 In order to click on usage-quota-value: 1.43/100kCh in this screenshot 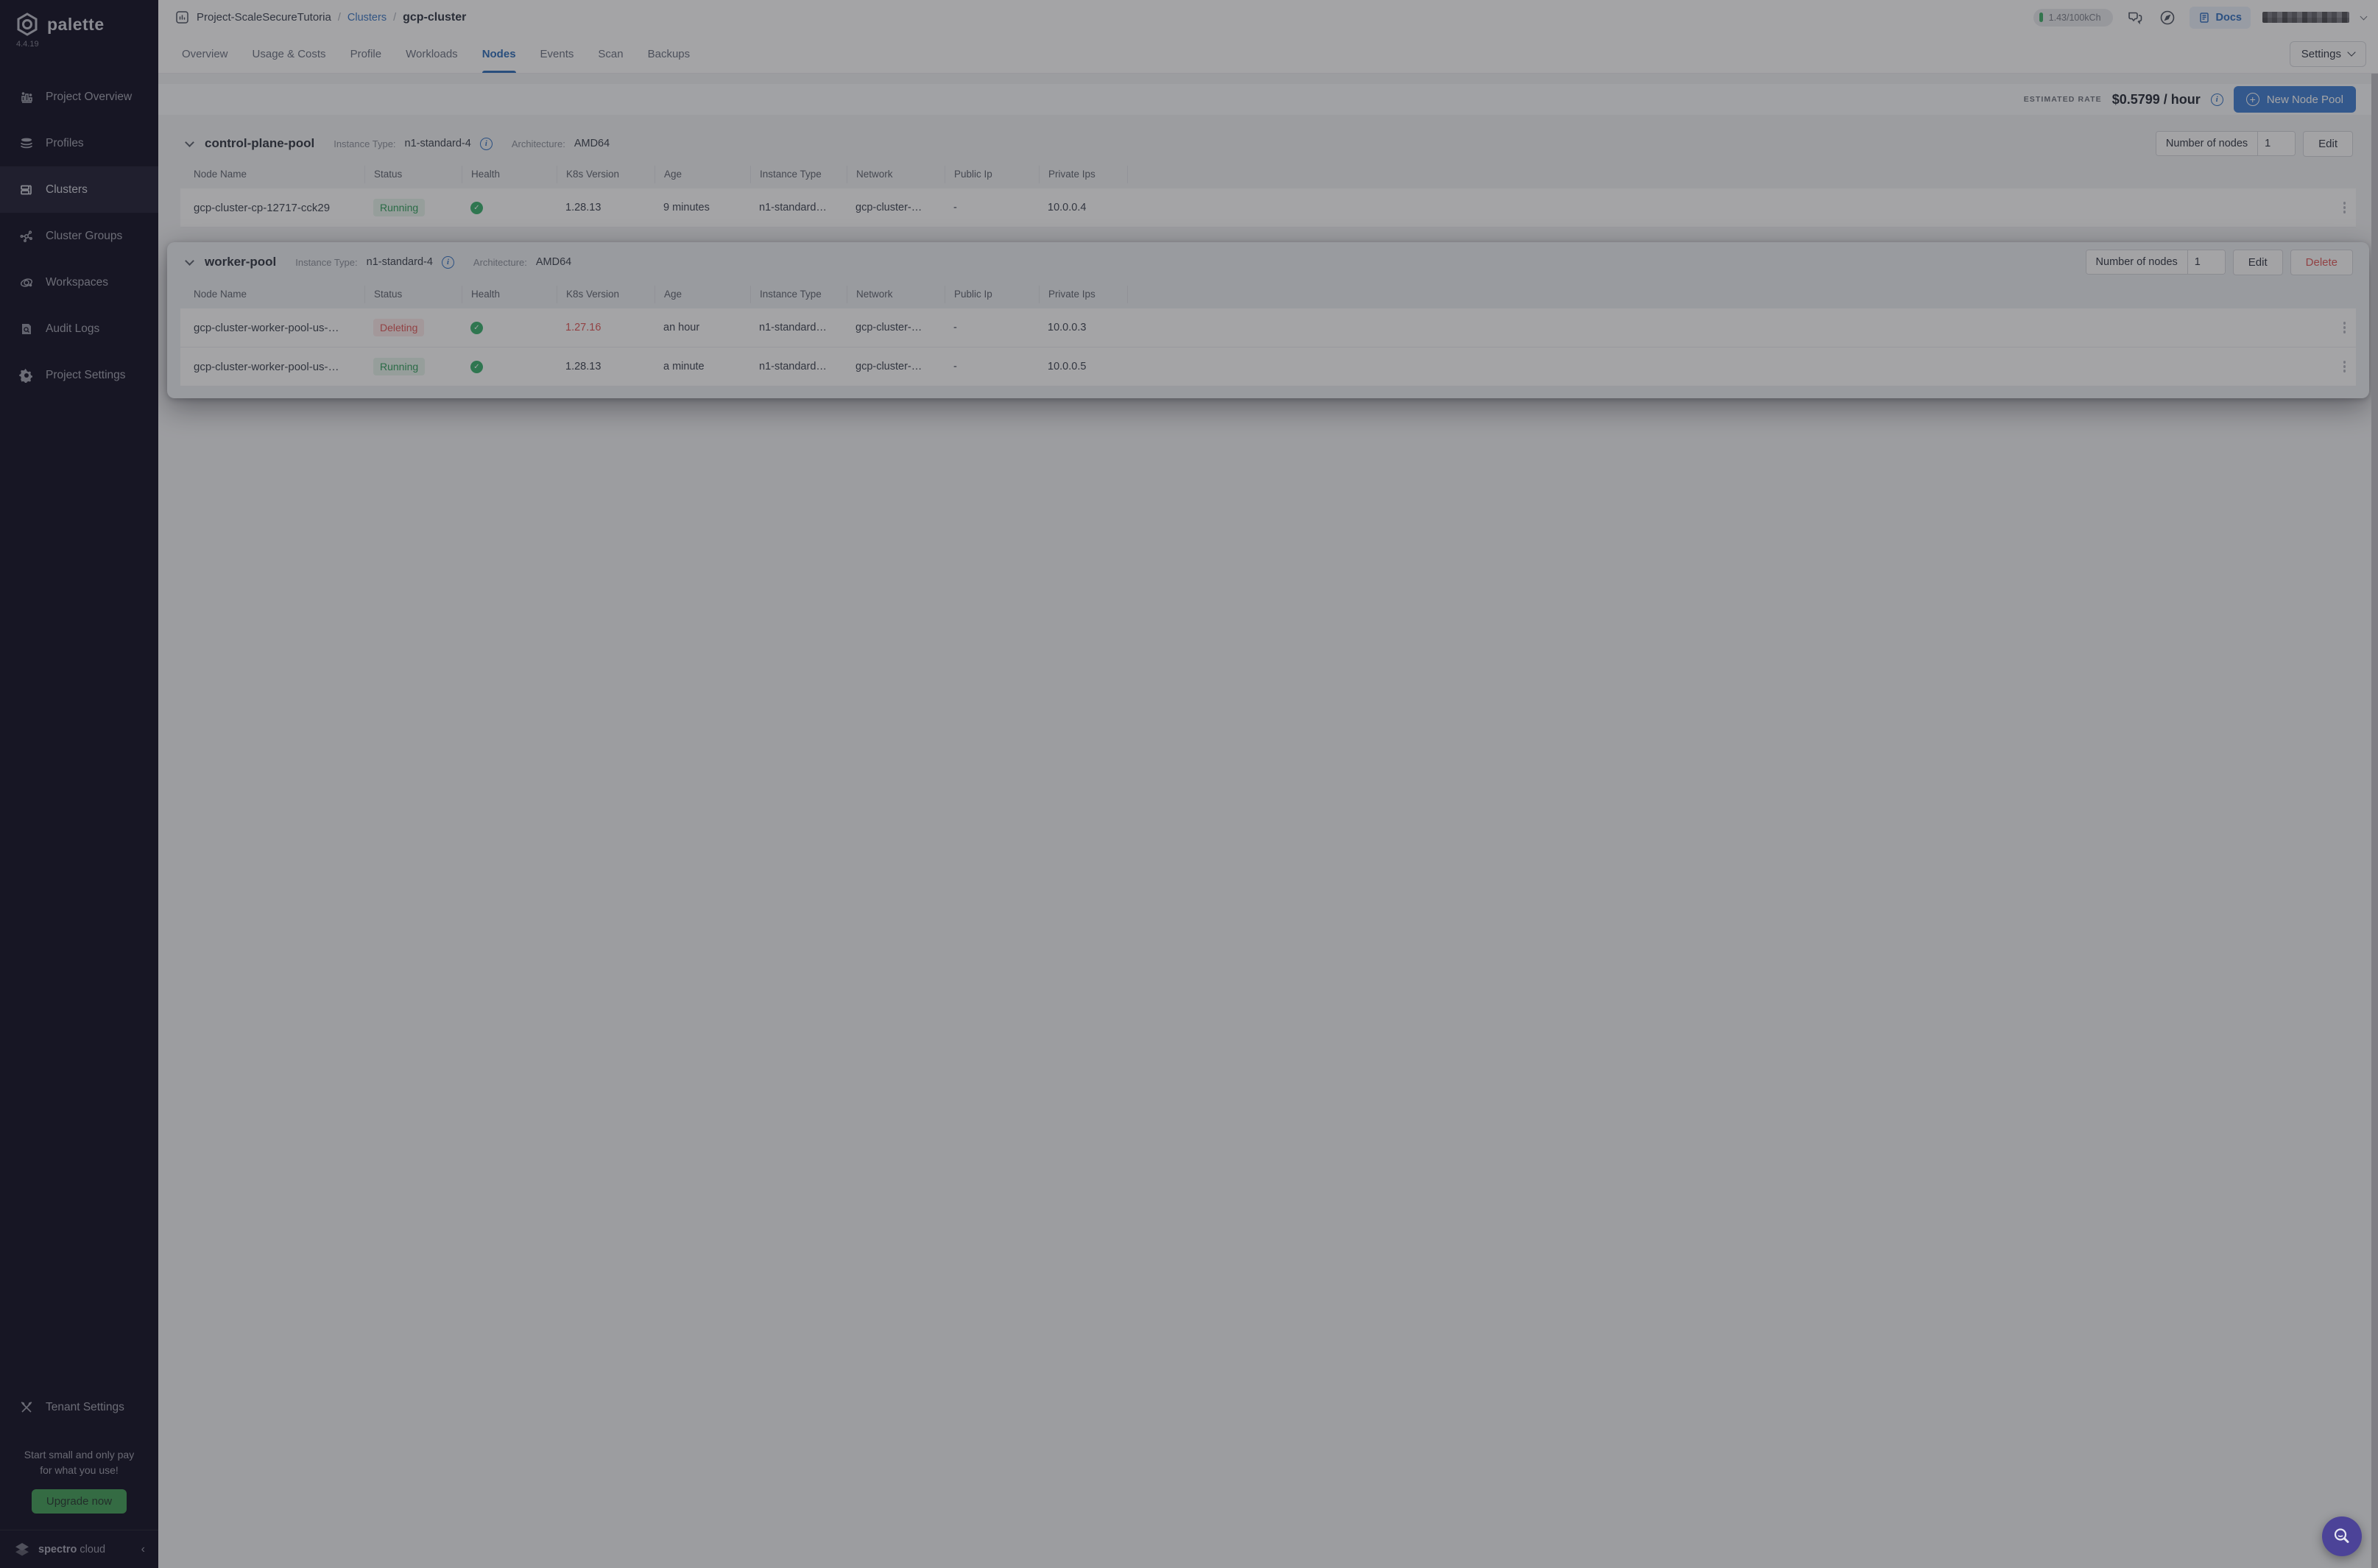, I will do `click(2074, 17)`.